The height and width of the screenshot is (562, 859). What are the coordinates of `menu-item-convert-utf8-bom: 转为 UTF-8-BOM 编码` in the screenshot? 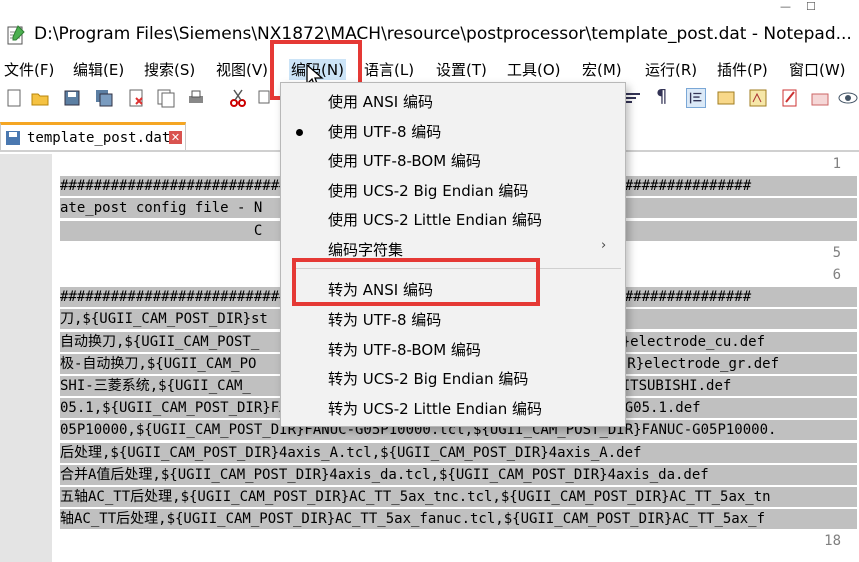 It's located at (404, 349).